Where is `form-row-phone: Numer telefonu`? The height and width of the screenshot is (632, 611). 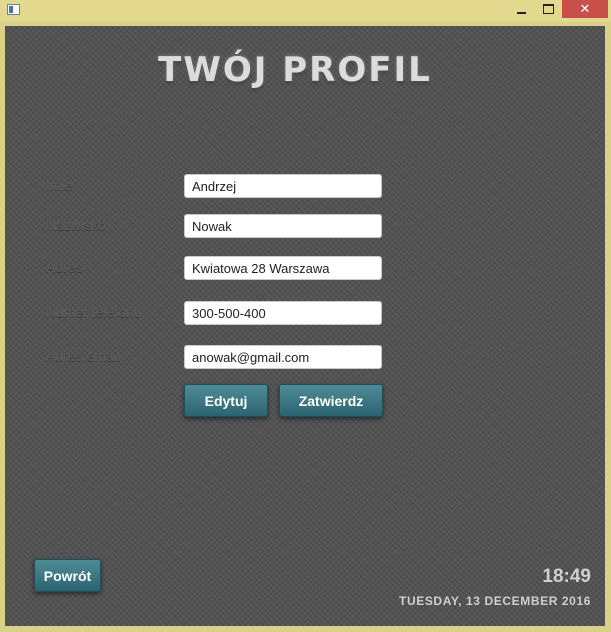
form-row-phone: Numer telefonu is located at coordinates (305, 314).